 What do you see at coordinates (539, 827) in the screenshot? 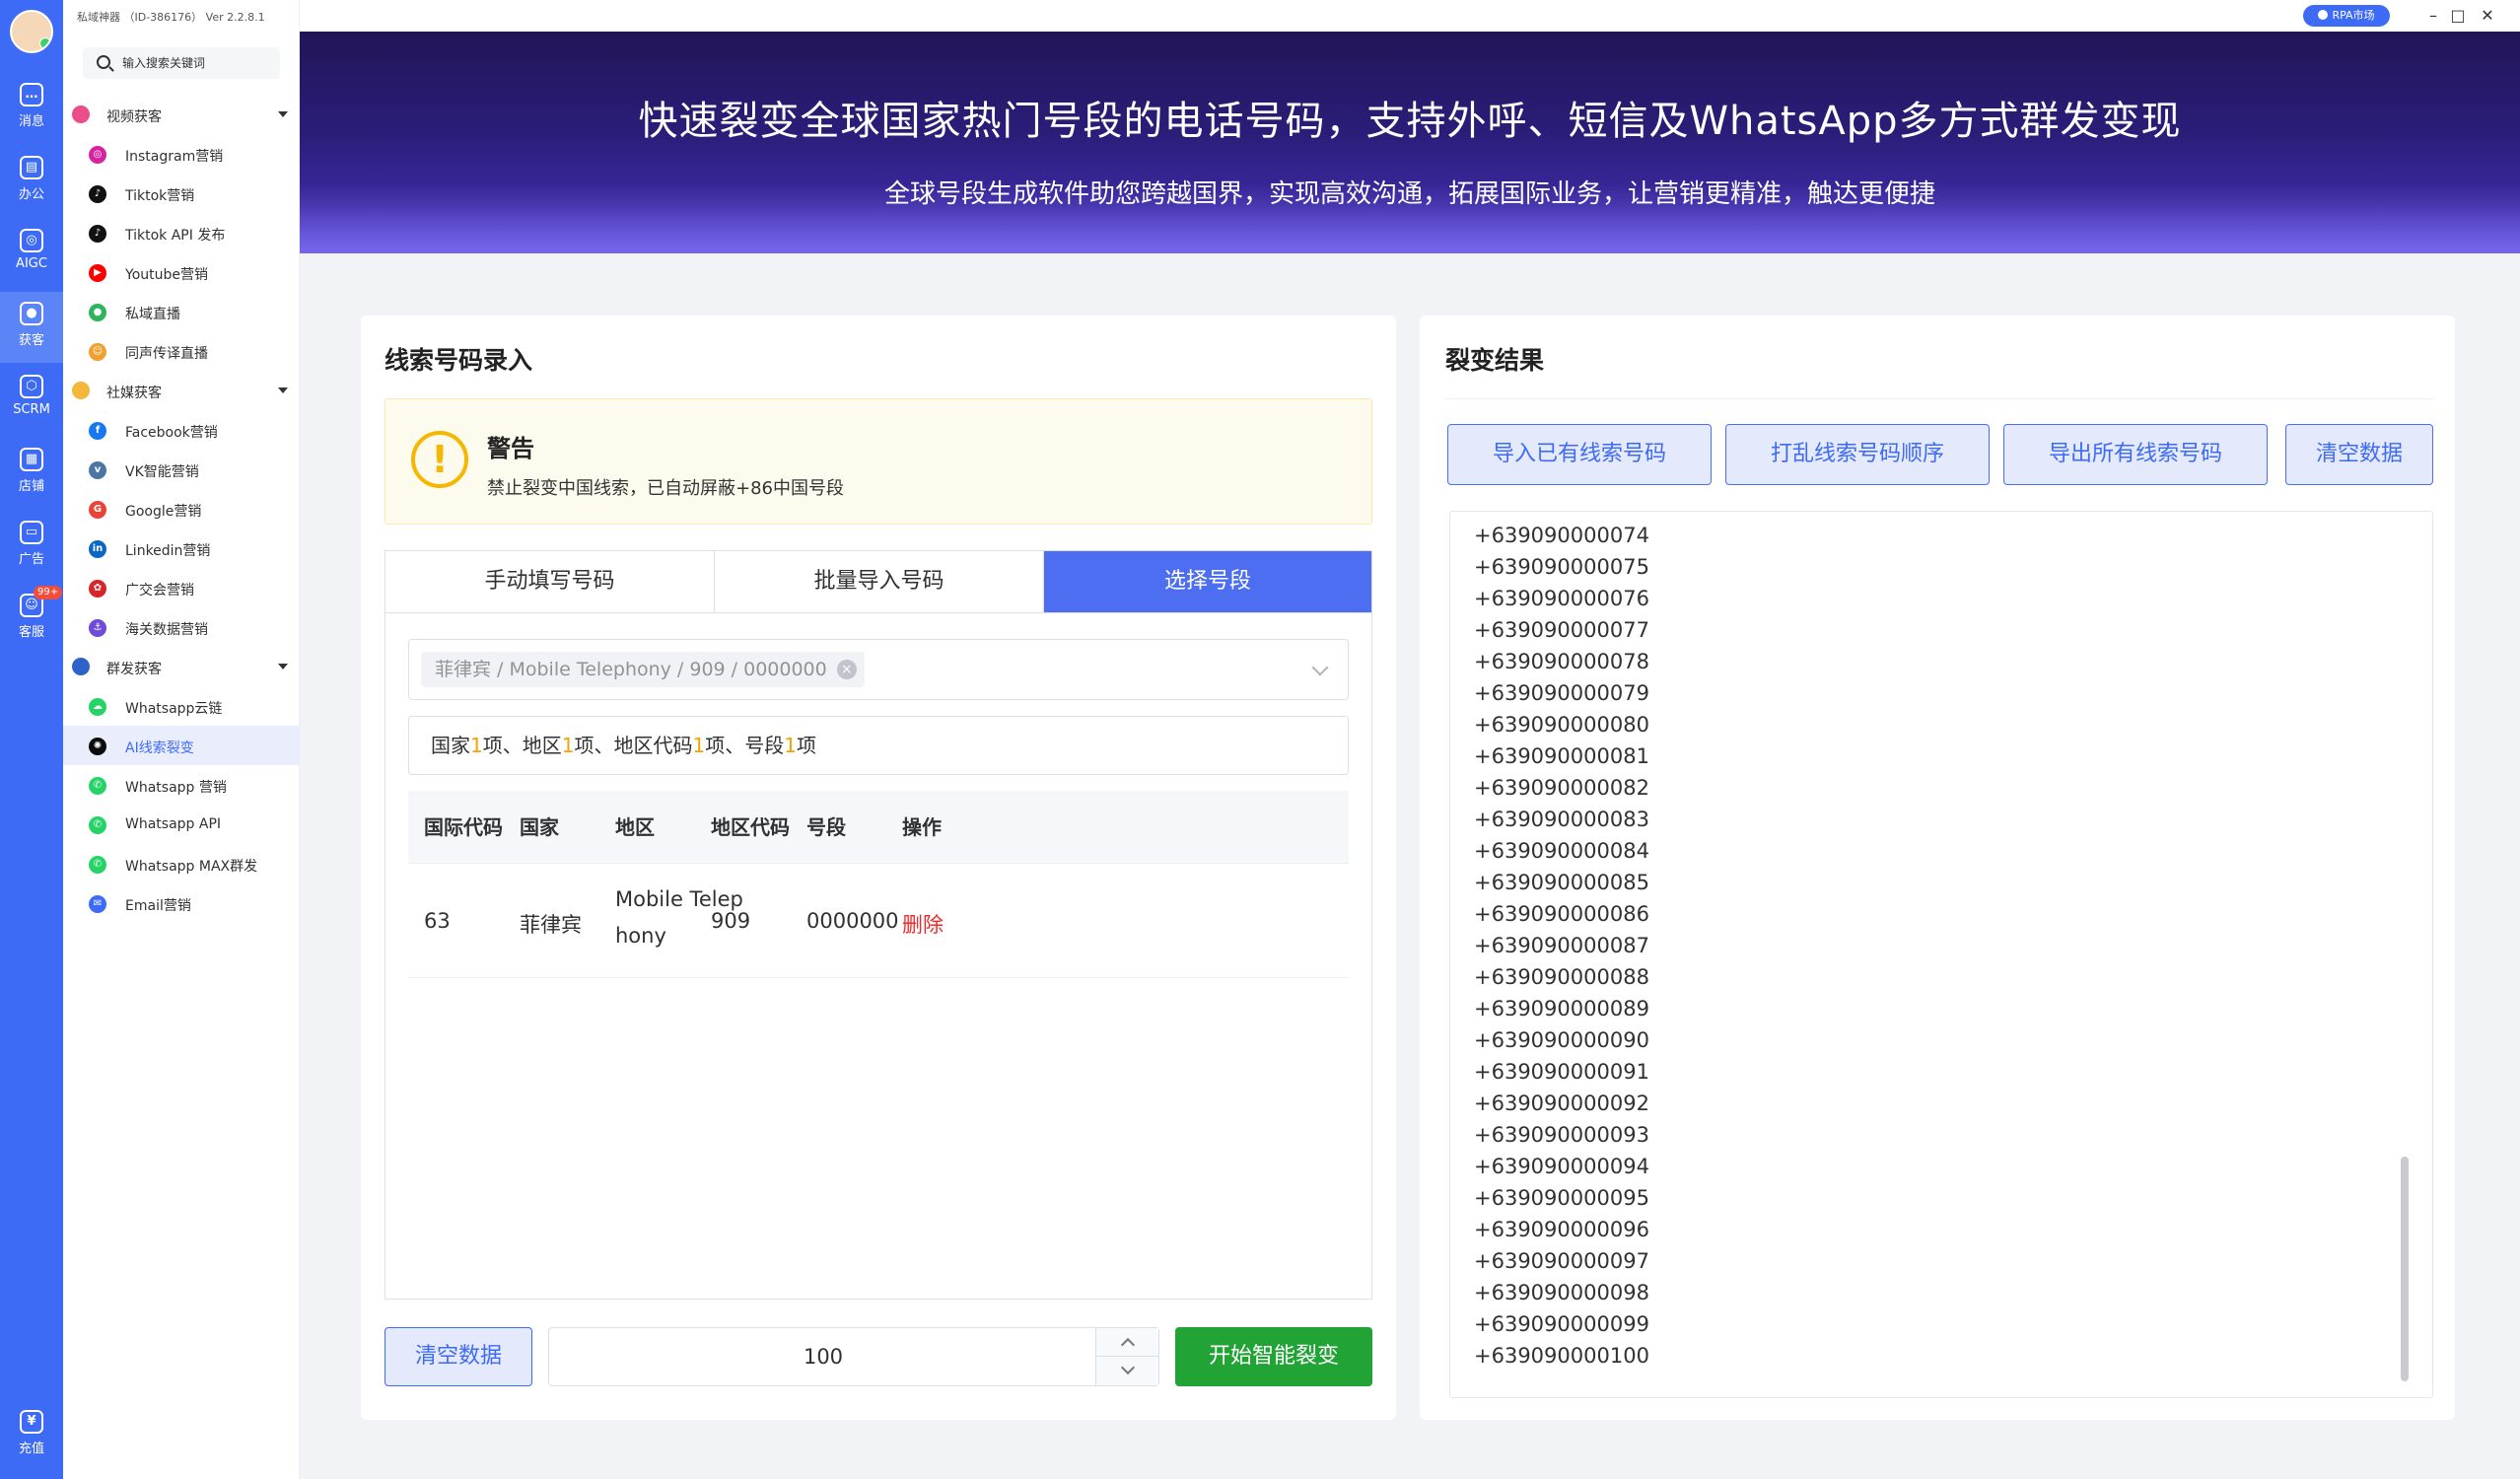
I see `col-country: 国家` at bounding box center [539, 827].